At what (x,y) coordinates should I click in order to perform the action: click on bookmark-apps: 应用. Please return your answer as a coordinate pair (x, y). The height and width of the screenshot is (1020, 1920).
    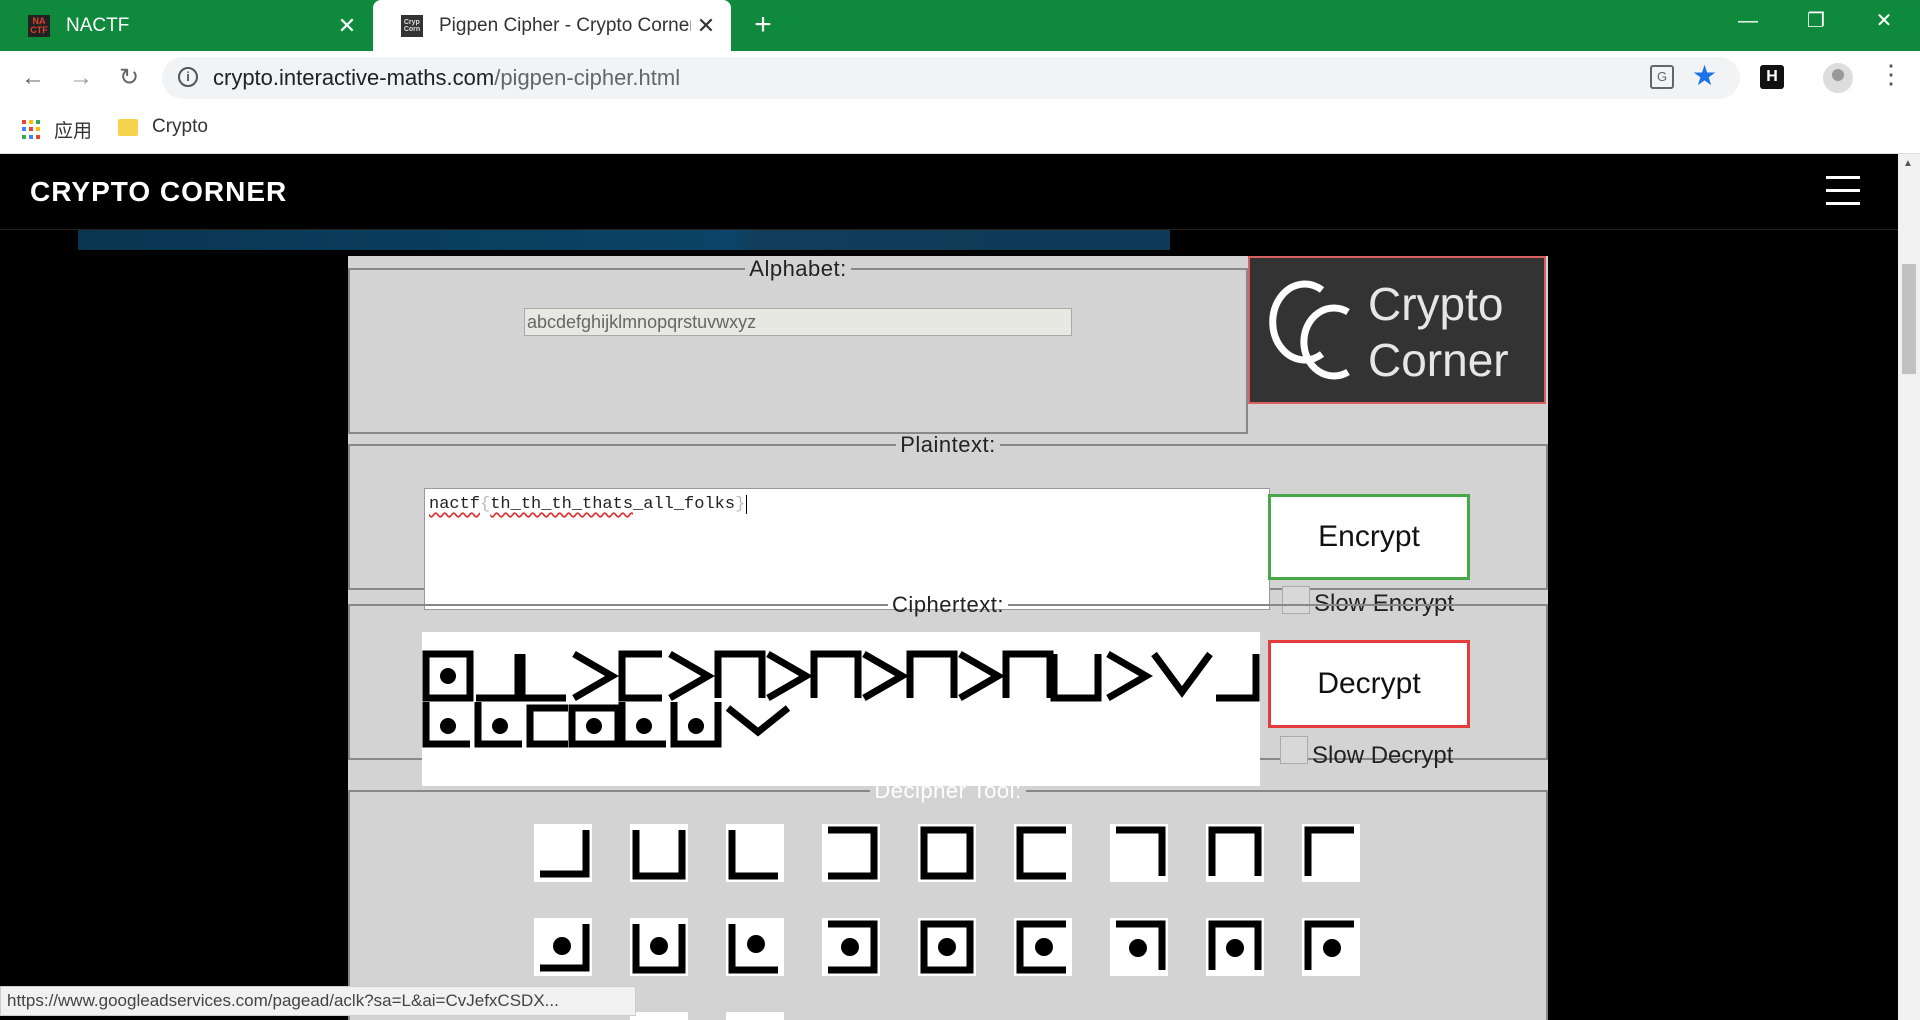
    Looking at the image, I should click on (57, 129).